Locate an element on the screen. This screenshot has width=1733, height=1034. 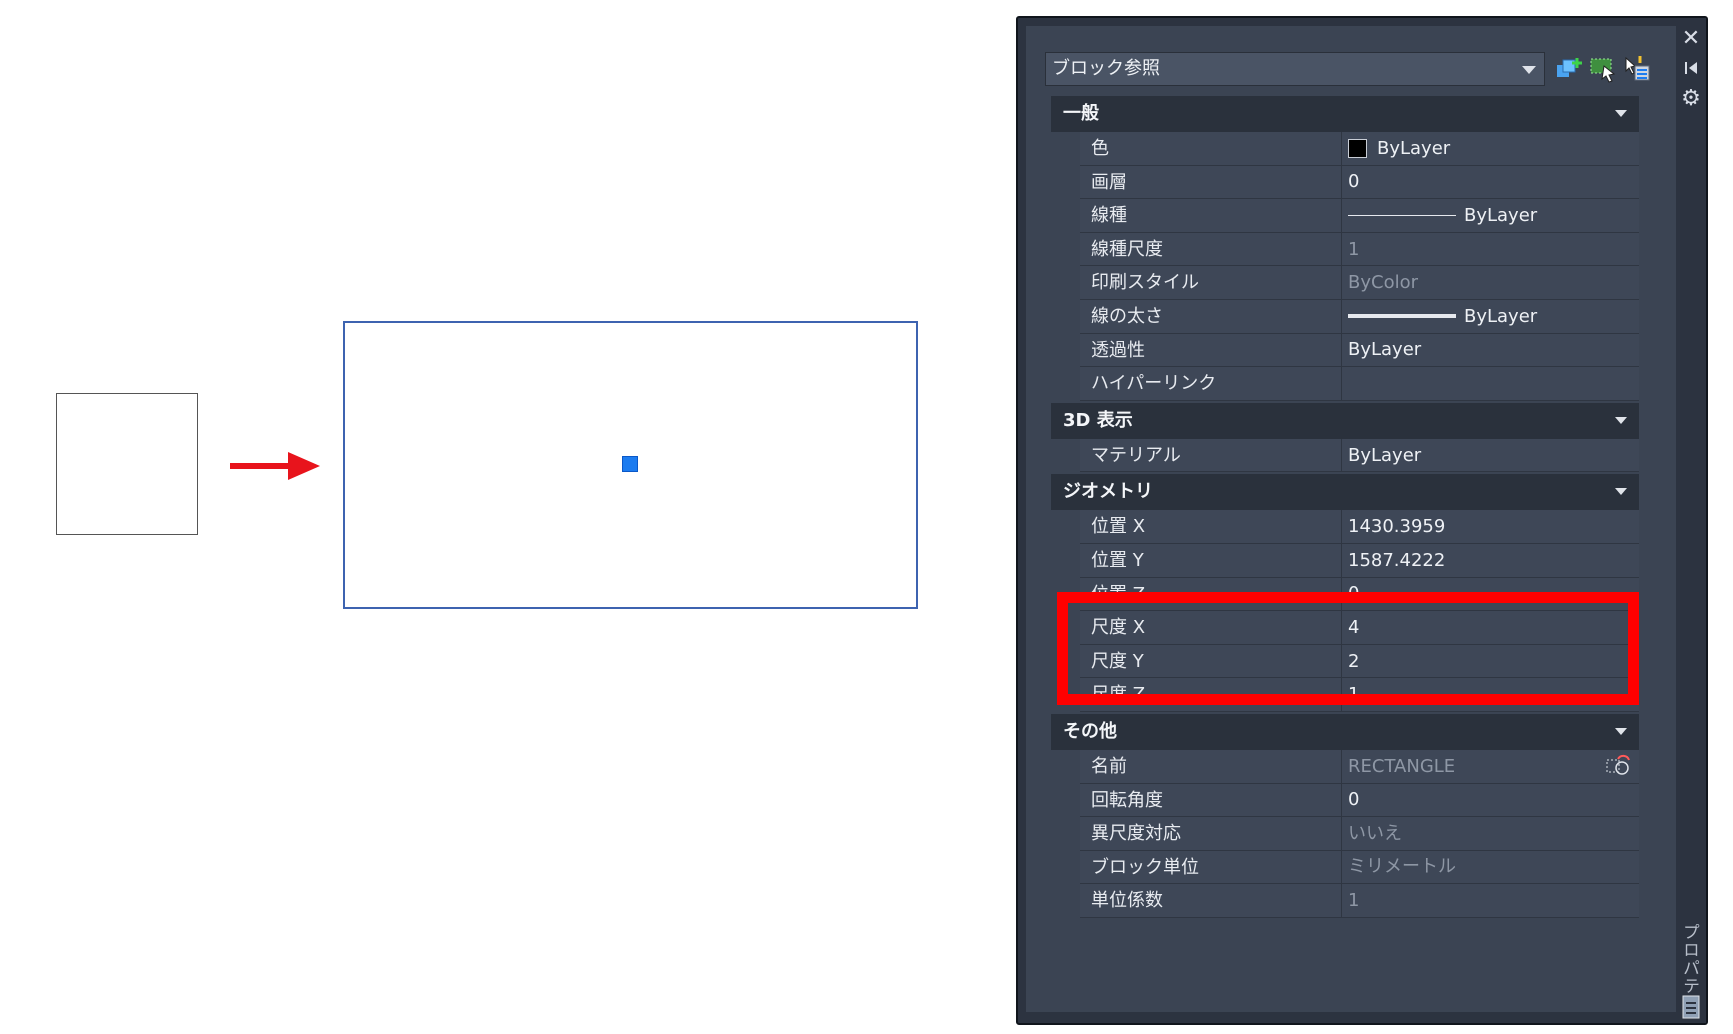
property-value: 1430.3959 is located at coordinates (1490, 526).